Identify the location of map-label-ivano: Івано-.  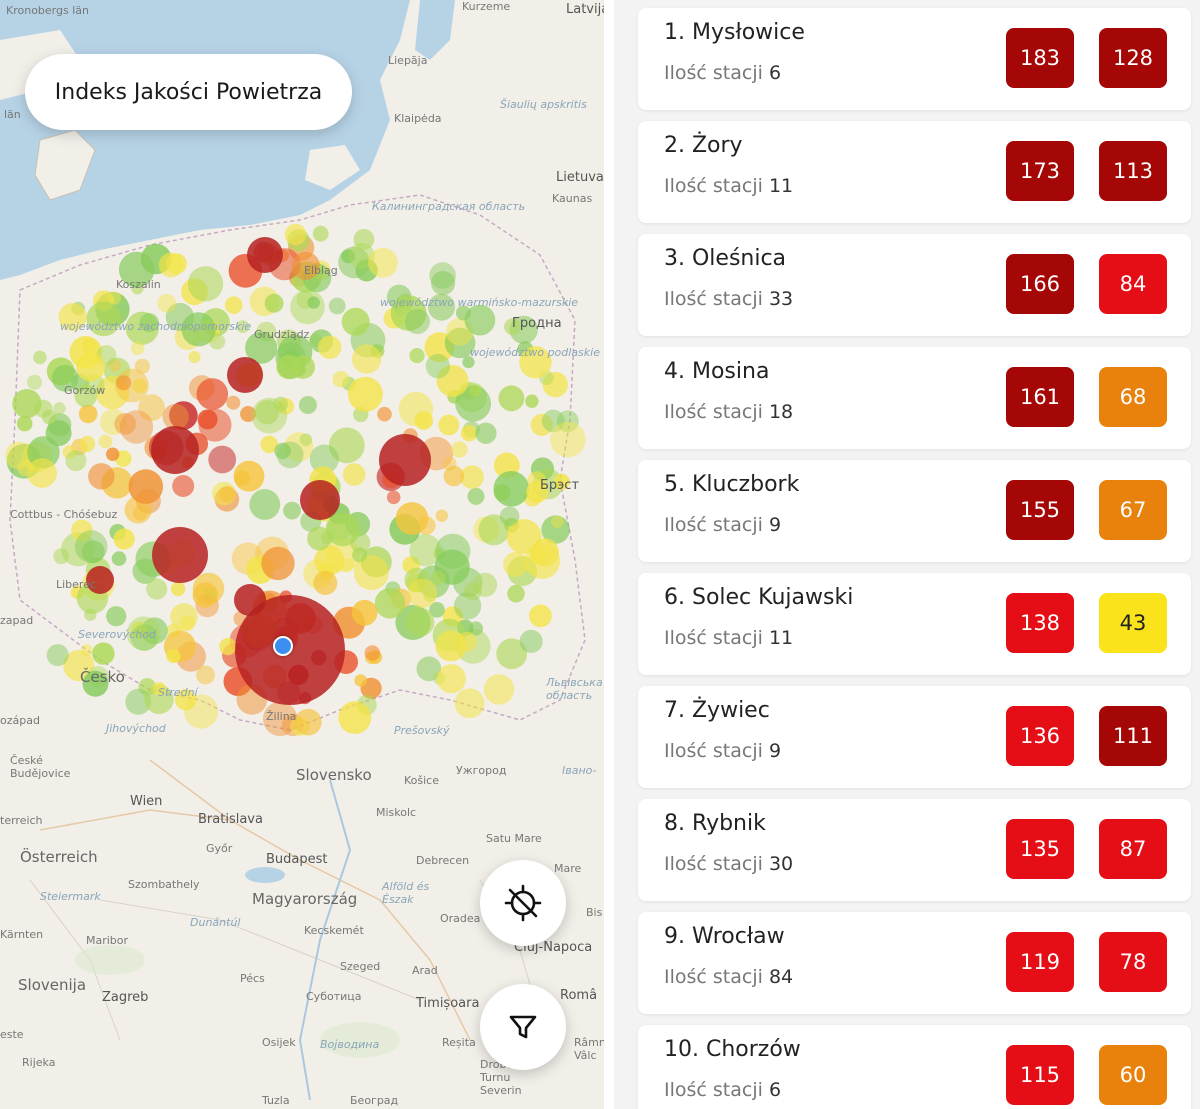
(579, 770).